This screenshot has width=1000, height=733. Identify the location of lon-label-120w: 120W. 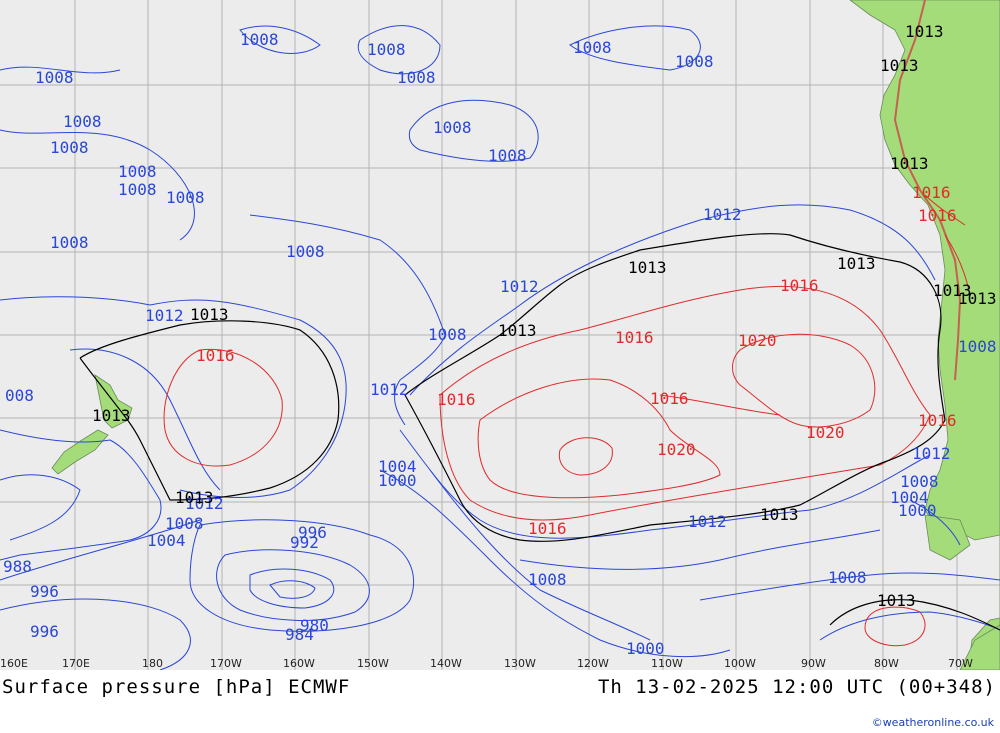
(593, 663).